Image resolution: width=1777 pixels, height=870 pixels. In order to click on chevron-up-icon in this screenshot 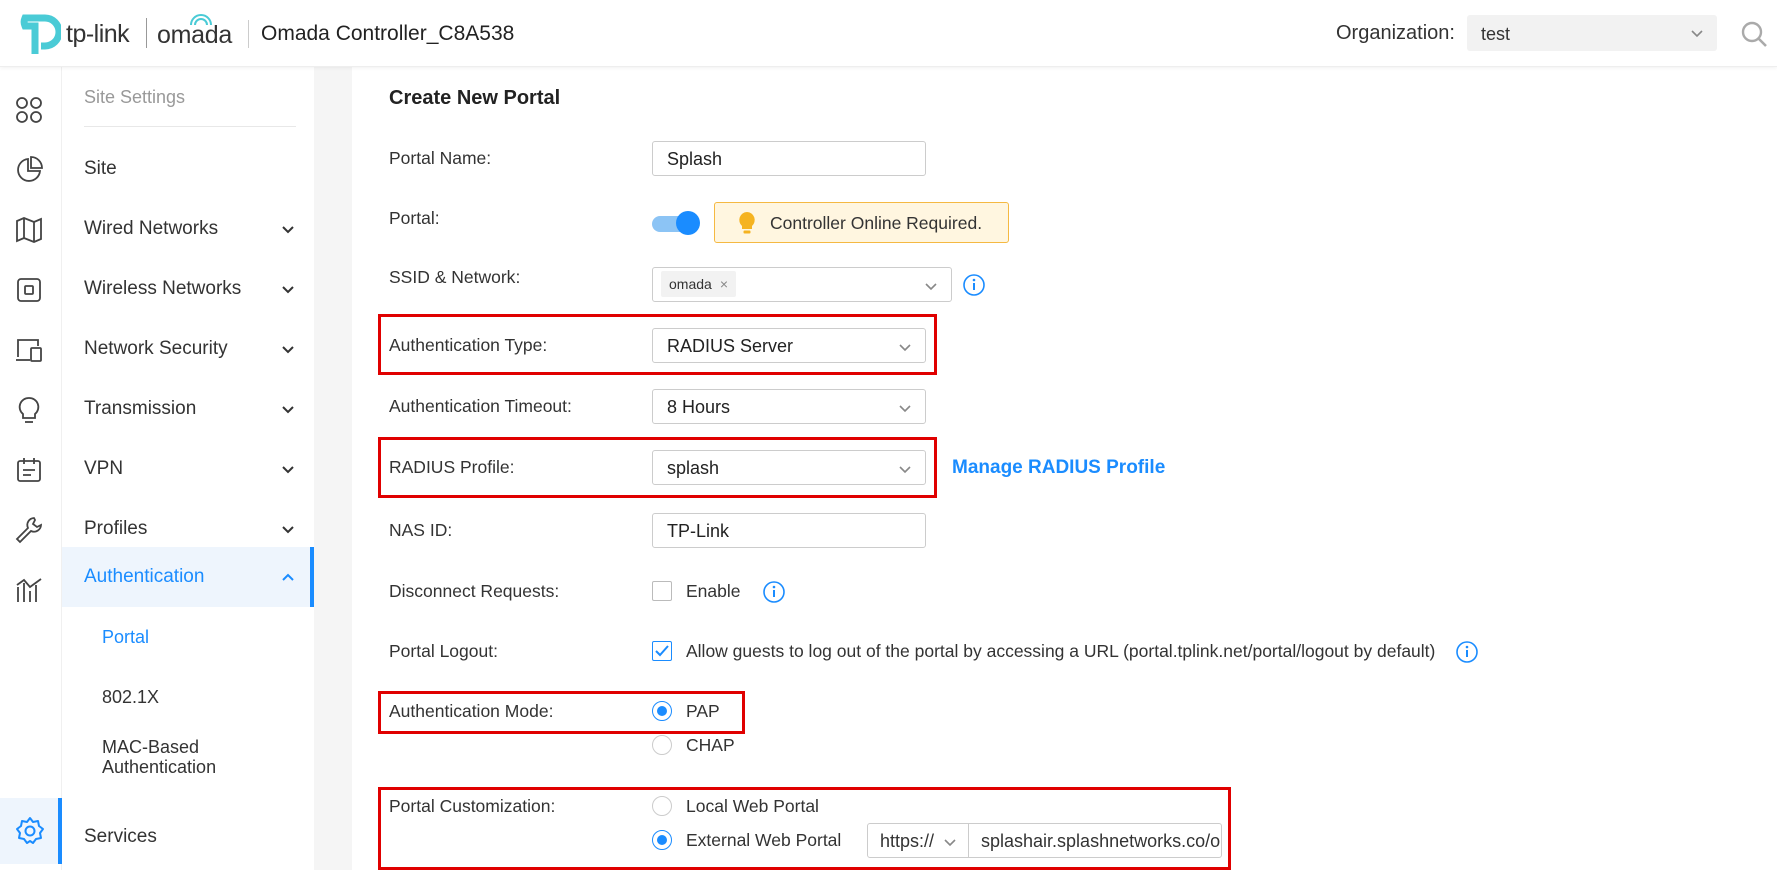, I will do `click(288, 577)`.